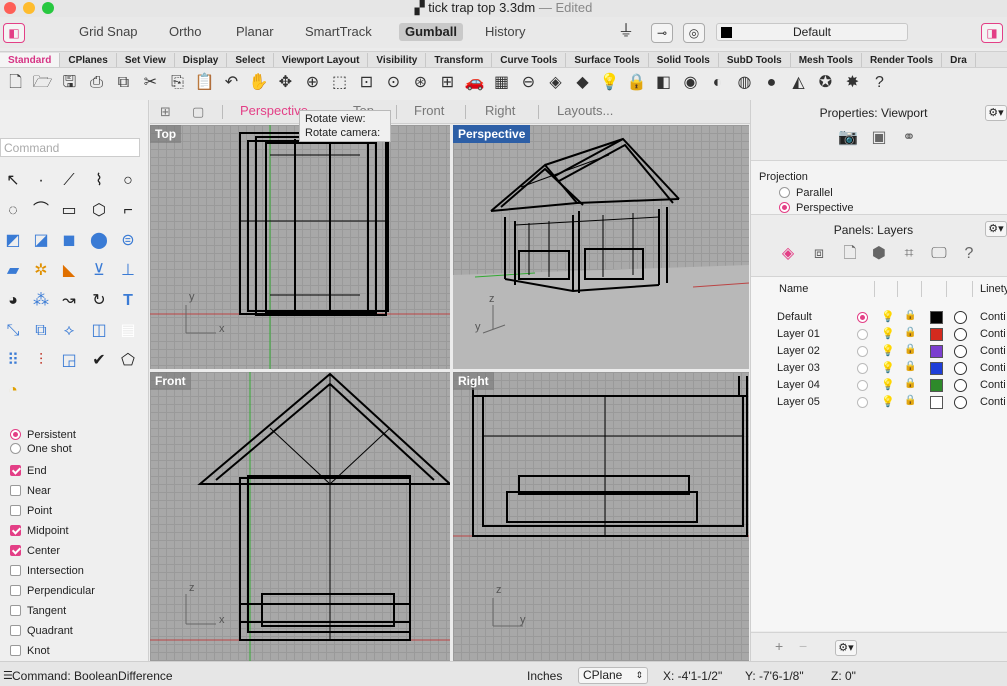  I want to click on osnap-knot-checkbox: Knot, so click(30, 653).